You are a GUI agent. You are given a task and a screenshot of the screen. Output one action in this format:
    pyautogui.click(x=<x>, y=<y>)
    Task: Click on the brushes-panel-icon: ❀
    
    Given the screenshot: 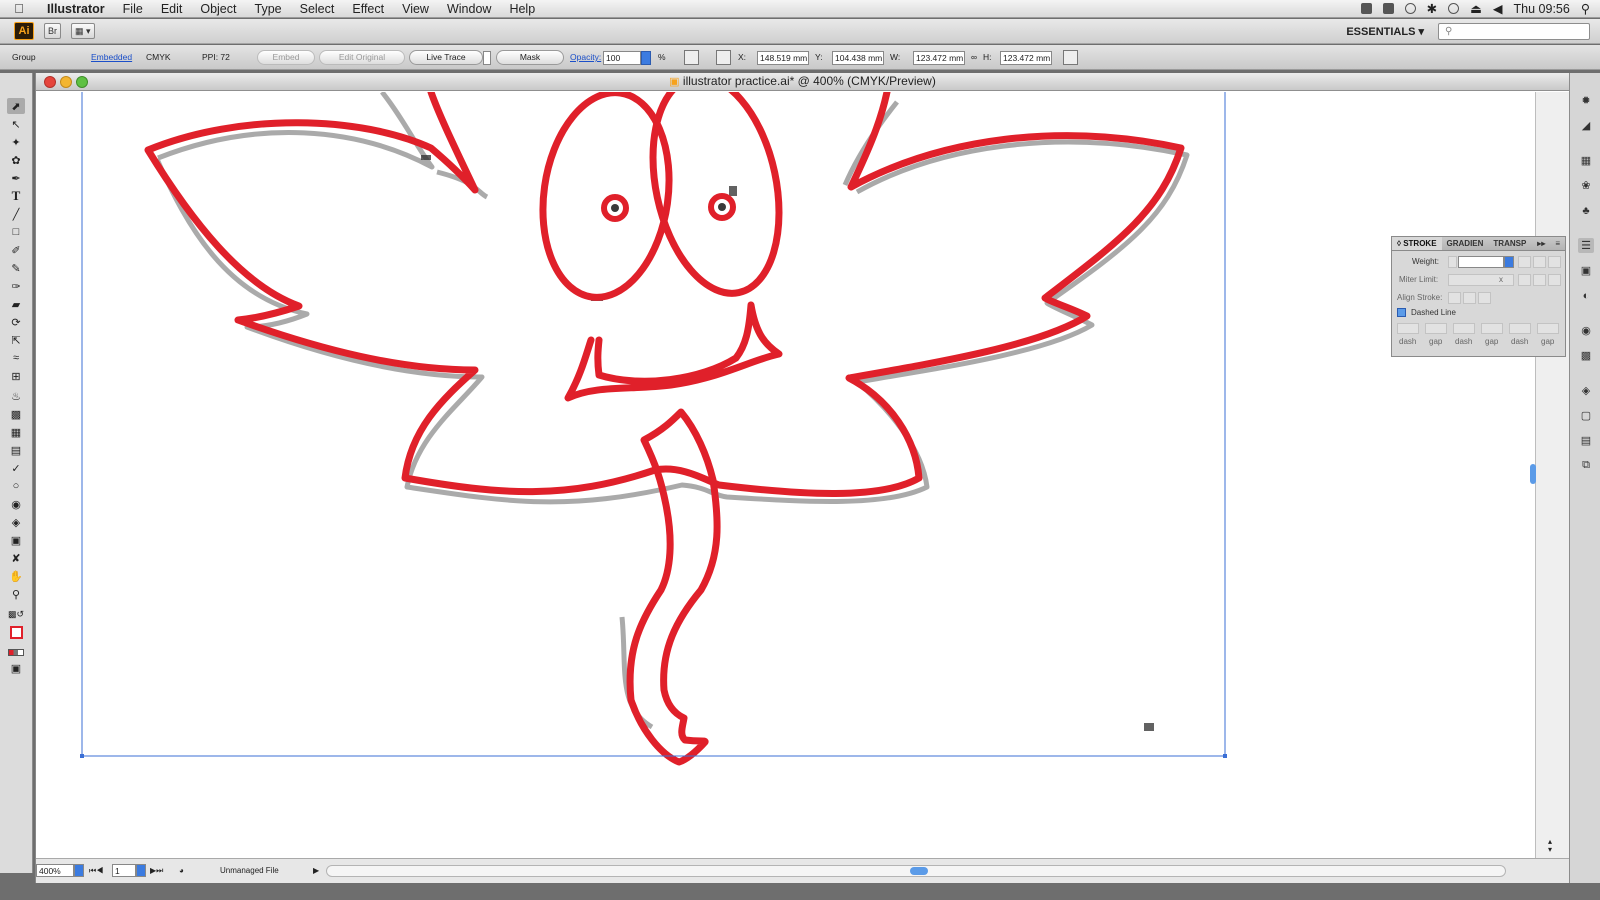 What is the action you would take?
    pyautogui.click(x=1586, y=185)
    